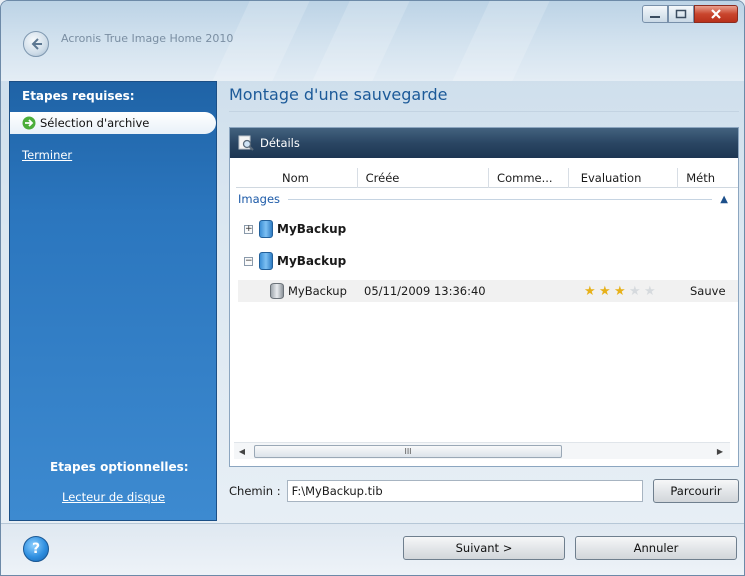  Describe the element at coordinates (424, 178) in the screenshot. I see `column-header-created: Créée` at that location.